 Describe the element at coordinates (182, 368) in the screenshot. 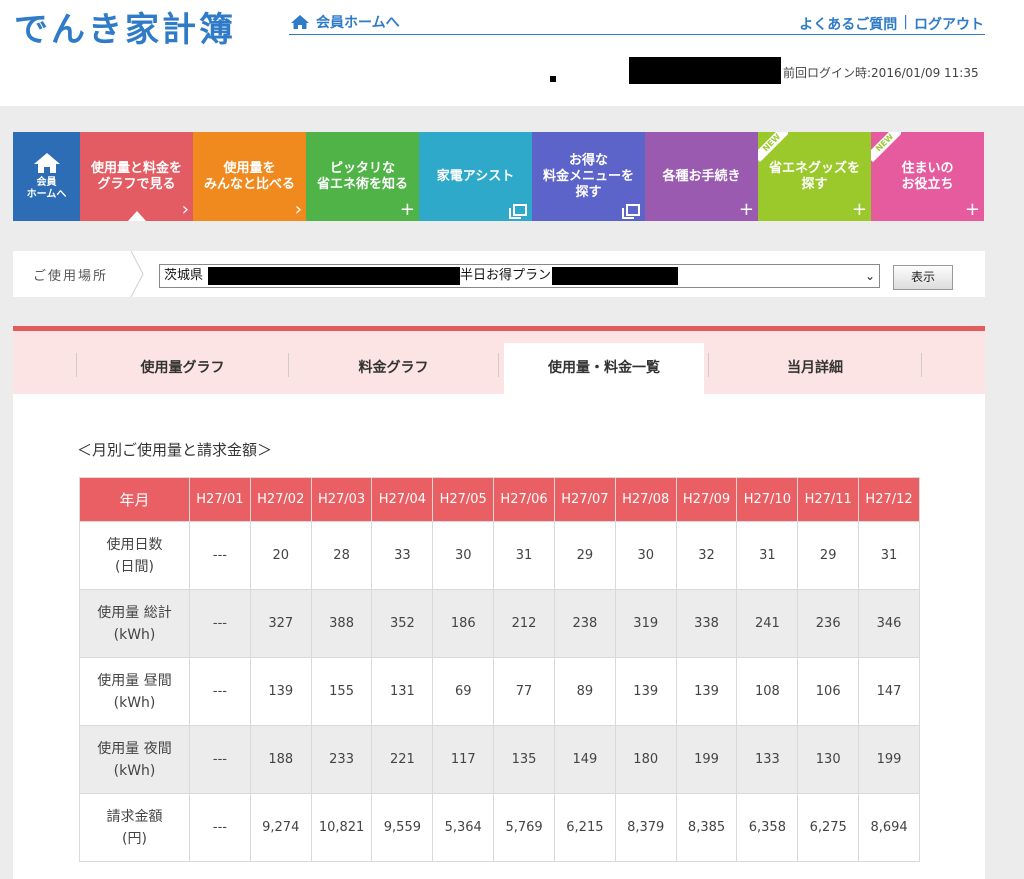

I see `tab-usage-graph: 使用量グラフ` at that location.